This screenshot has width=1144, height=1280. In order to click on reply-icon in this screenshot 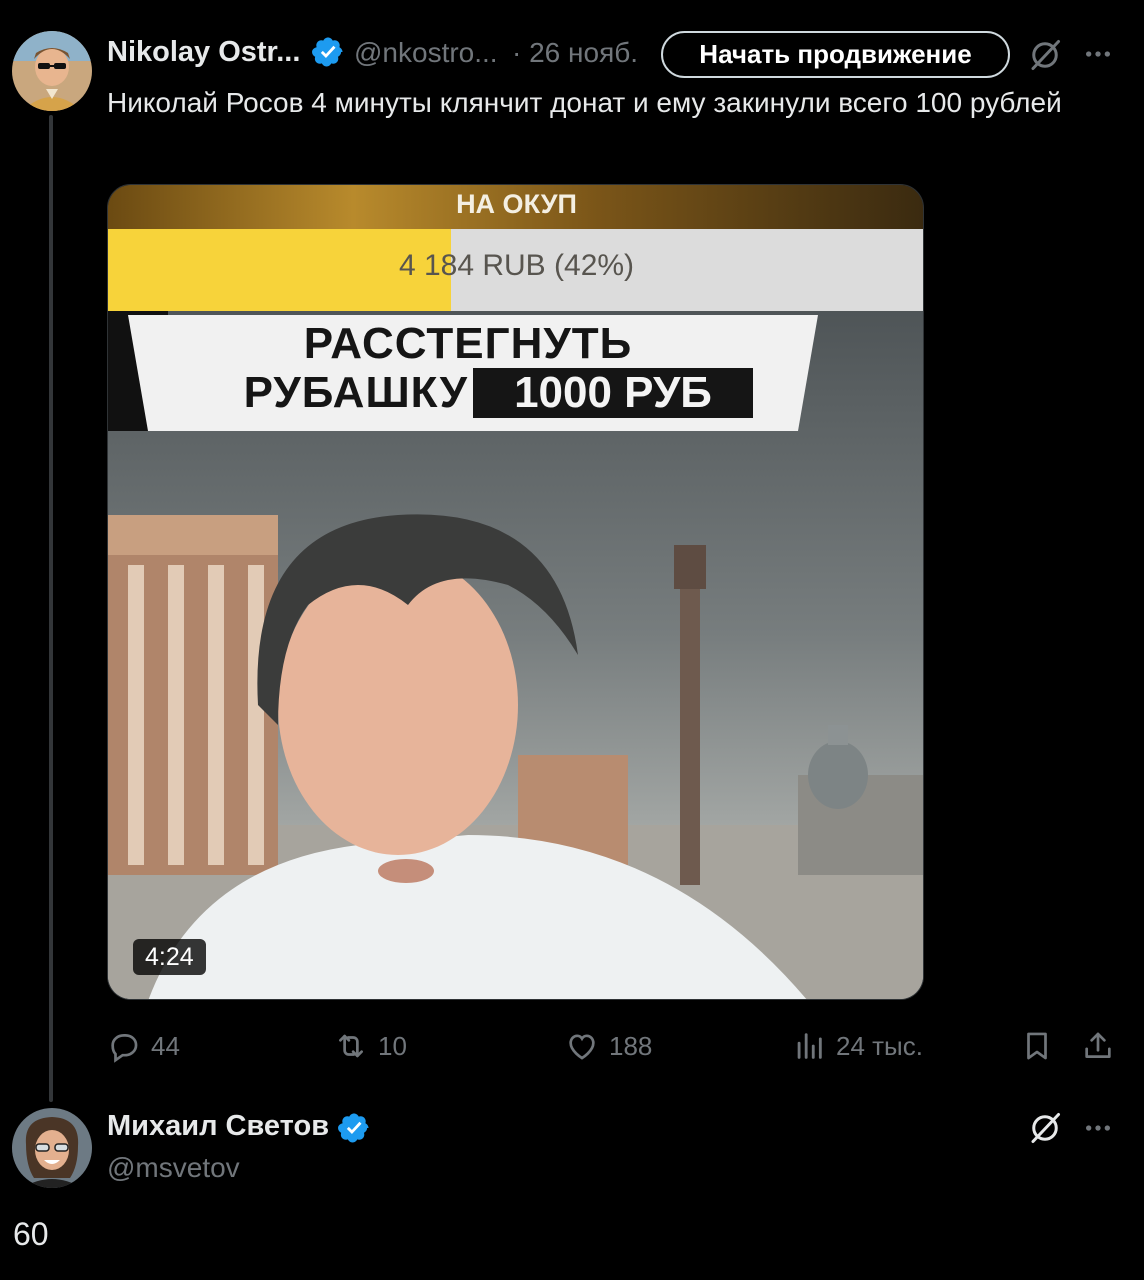, I will do `click(124, 1048)`.